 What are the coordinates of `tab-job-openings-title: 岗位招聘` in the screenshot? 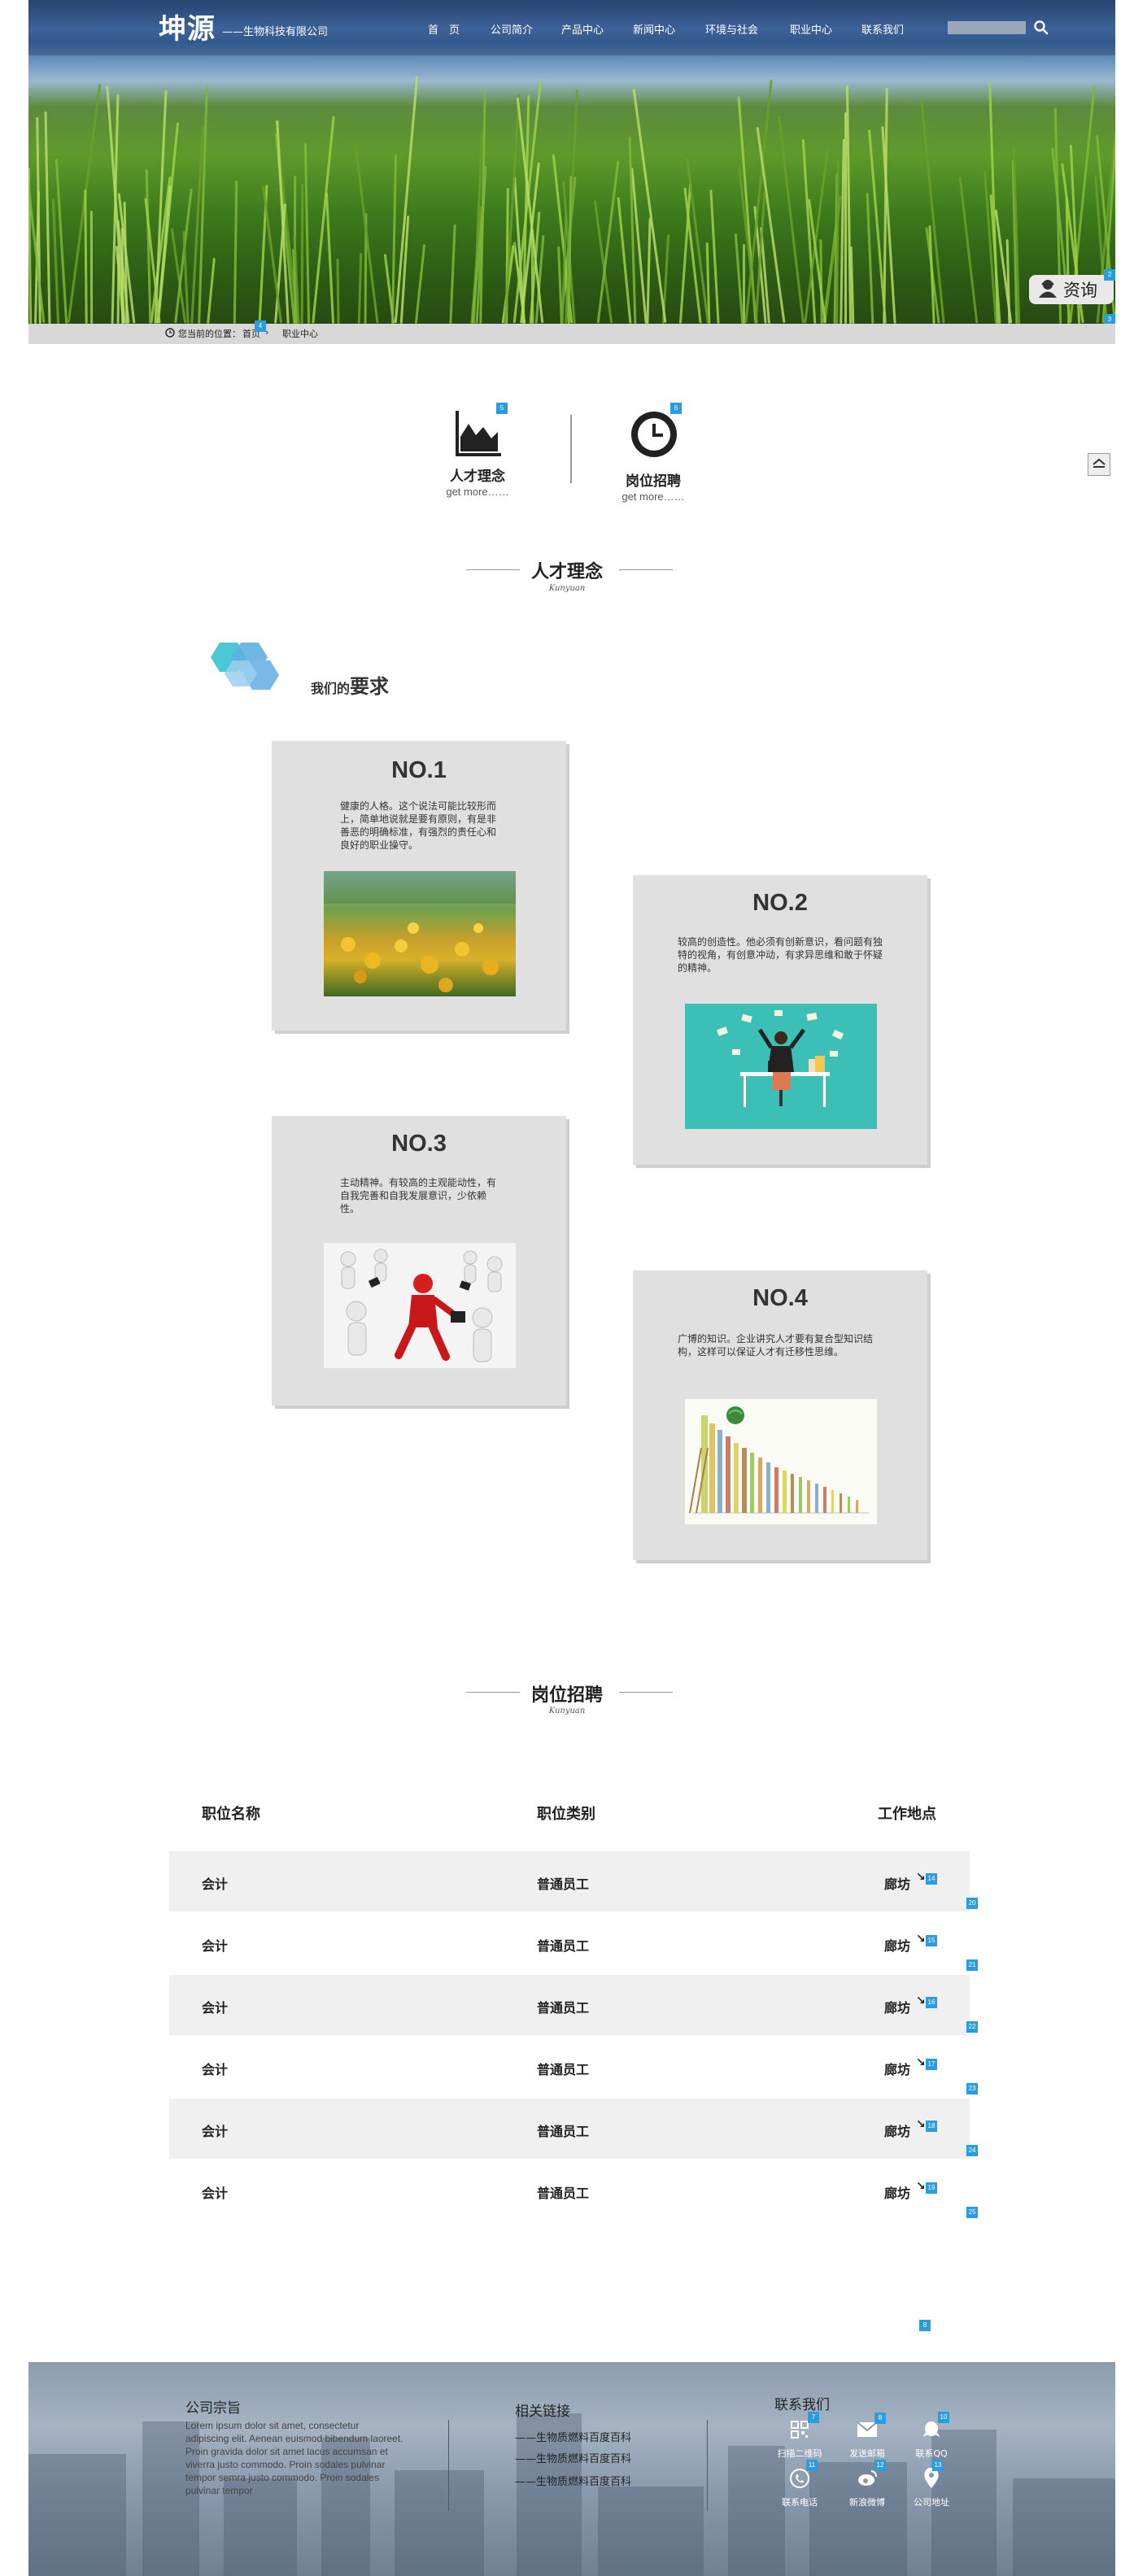 It's located at (653, 481).